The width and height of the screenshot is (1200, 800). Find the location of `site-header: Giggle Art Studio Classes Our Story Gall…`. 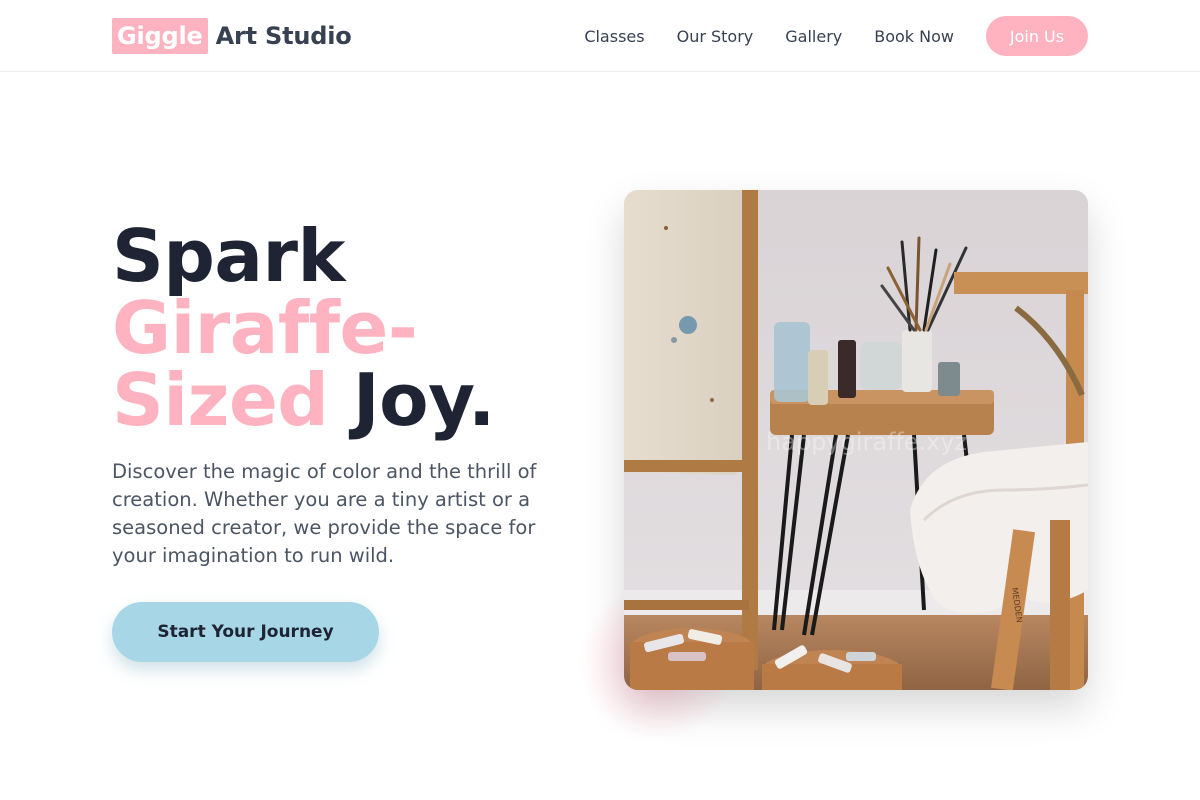

site-header: Giggle Art Studio Classes Our Story Gall… is located at coordinates (600, 36).